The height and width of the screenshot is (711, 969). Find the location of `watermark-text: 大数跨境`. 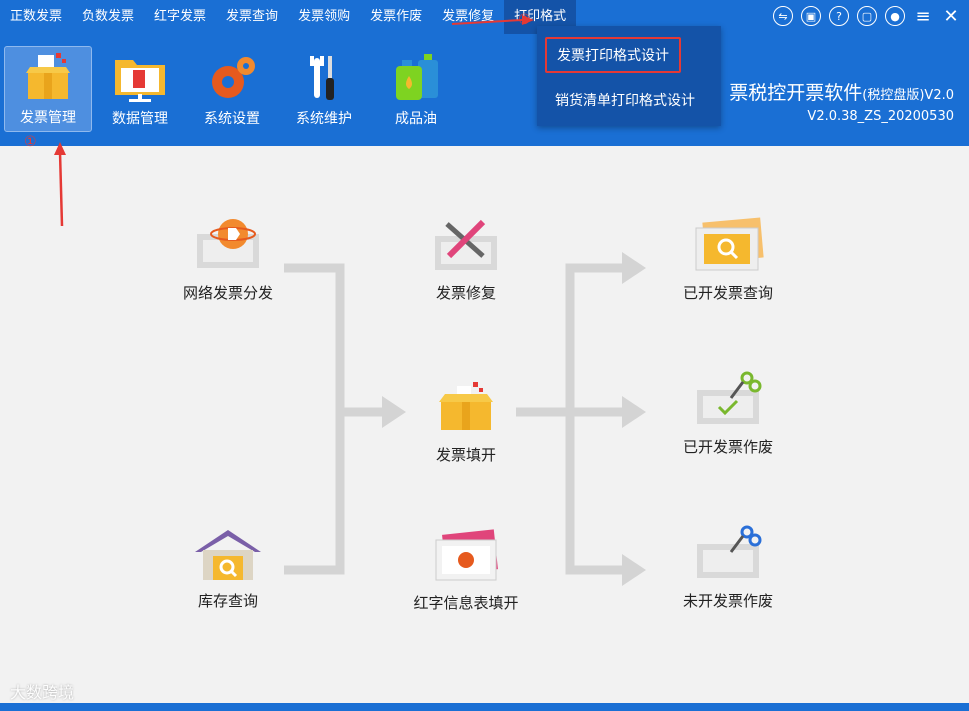

watermark-text: 大数跨境 is located at coordinates (42, 692).